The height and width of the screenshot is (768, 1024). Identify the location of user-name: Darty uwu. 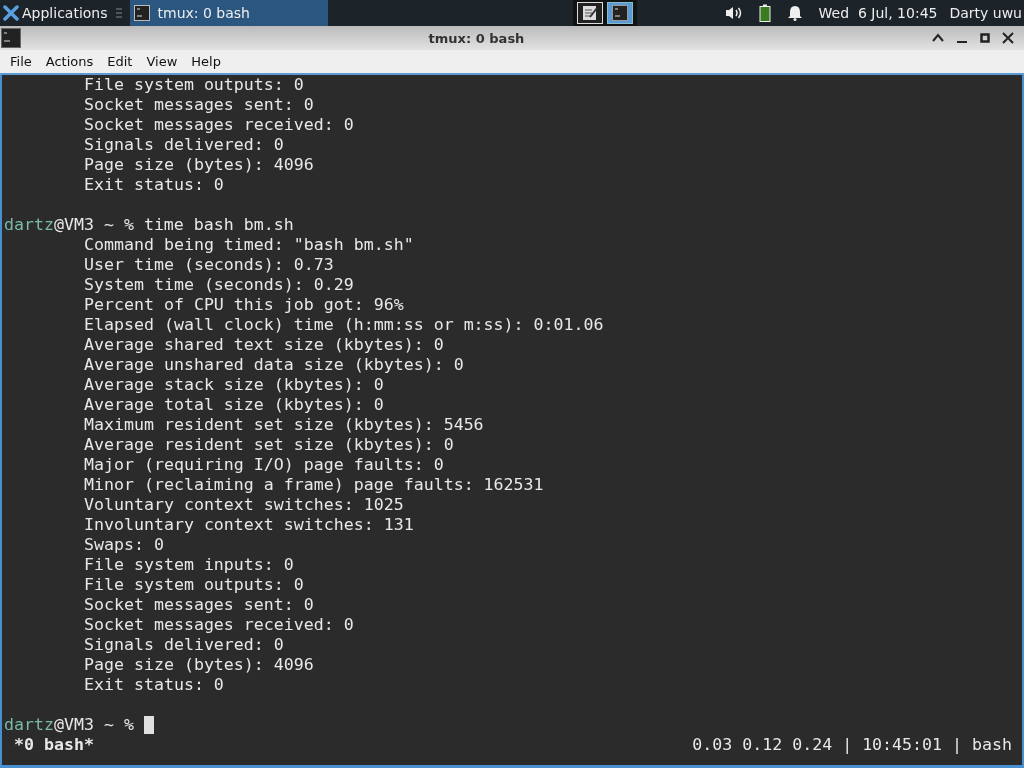
(985, 13).